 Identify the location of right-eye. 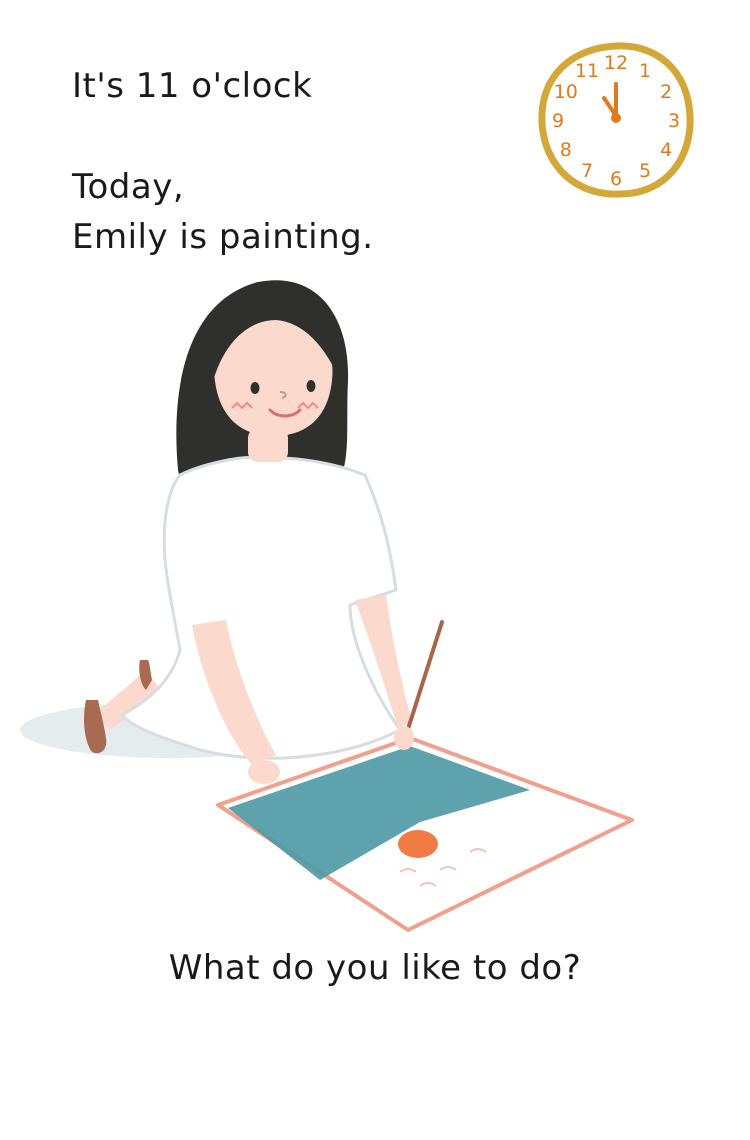
(311, 386).